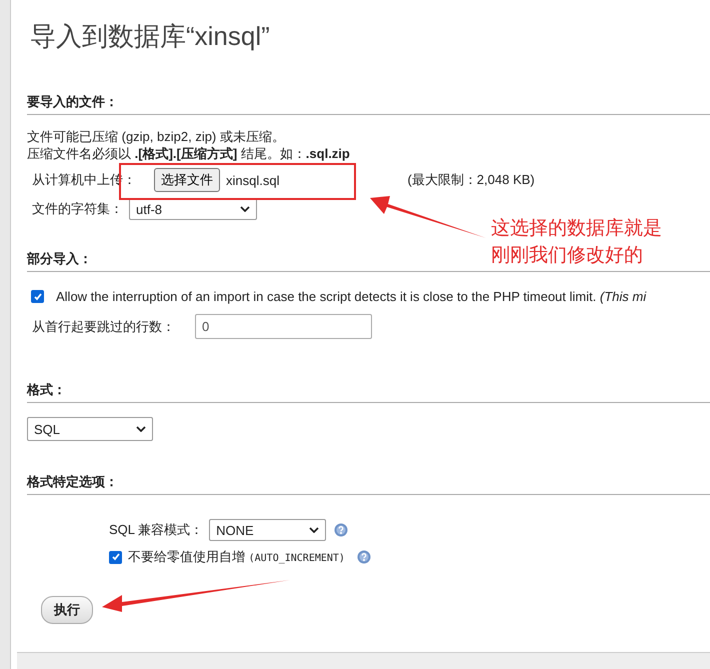  I want to click on size-limit: (最大限制：2,048 KB), so click(471, 180).